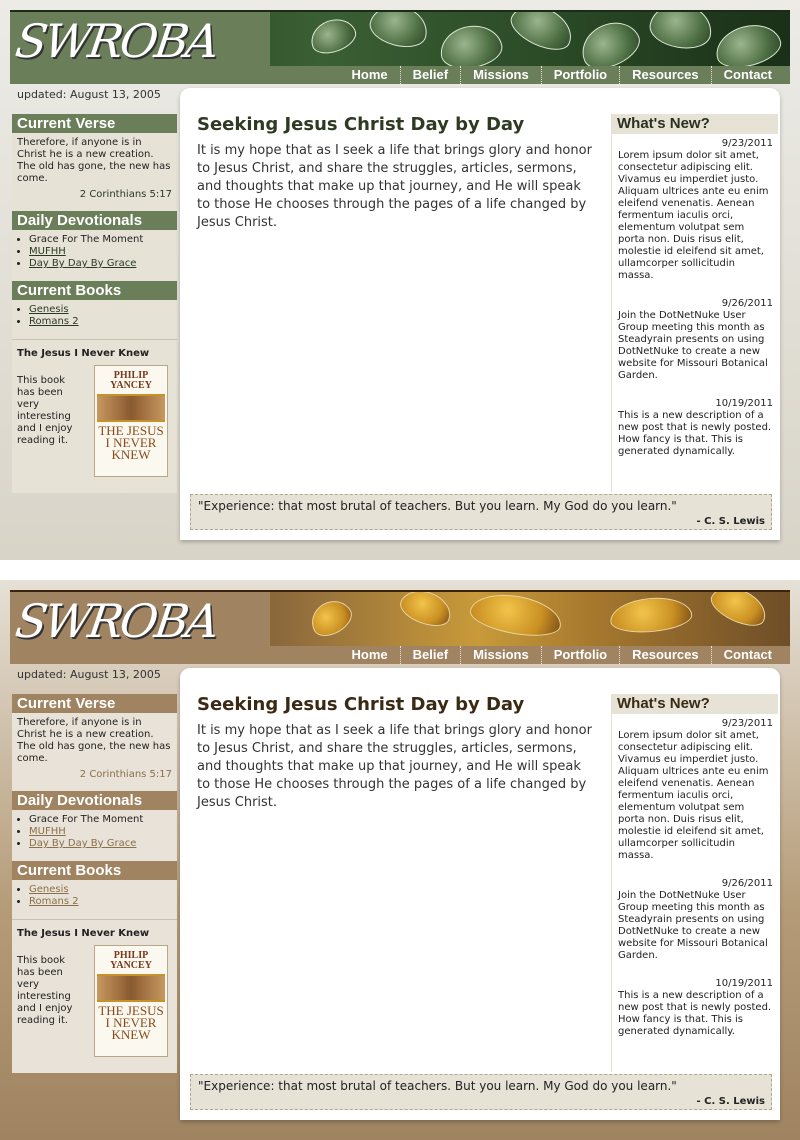 This screenshot has height=1140, width=800. Describe the element at coordinates (94, 800) in the screenshot. I see `daily-devotionals-heading: Daily Devotionals` at that location.